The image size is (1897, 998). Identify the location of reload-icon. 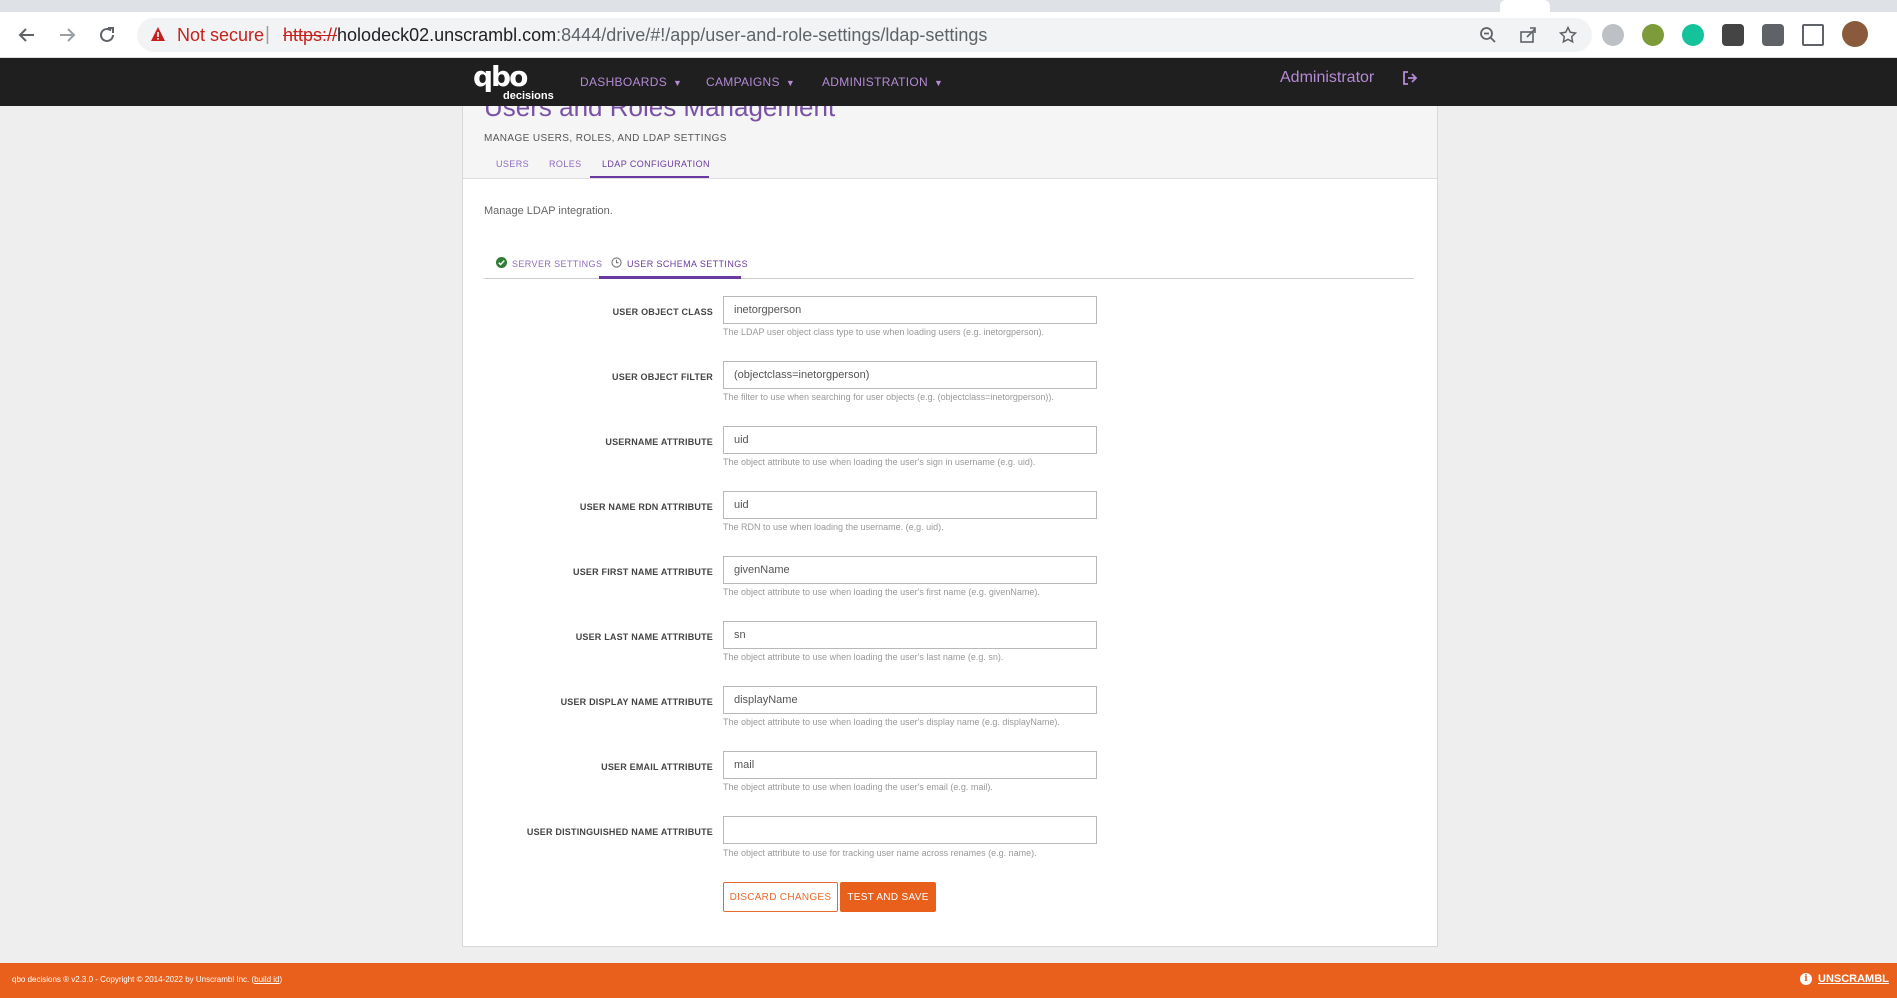
(107, 35).